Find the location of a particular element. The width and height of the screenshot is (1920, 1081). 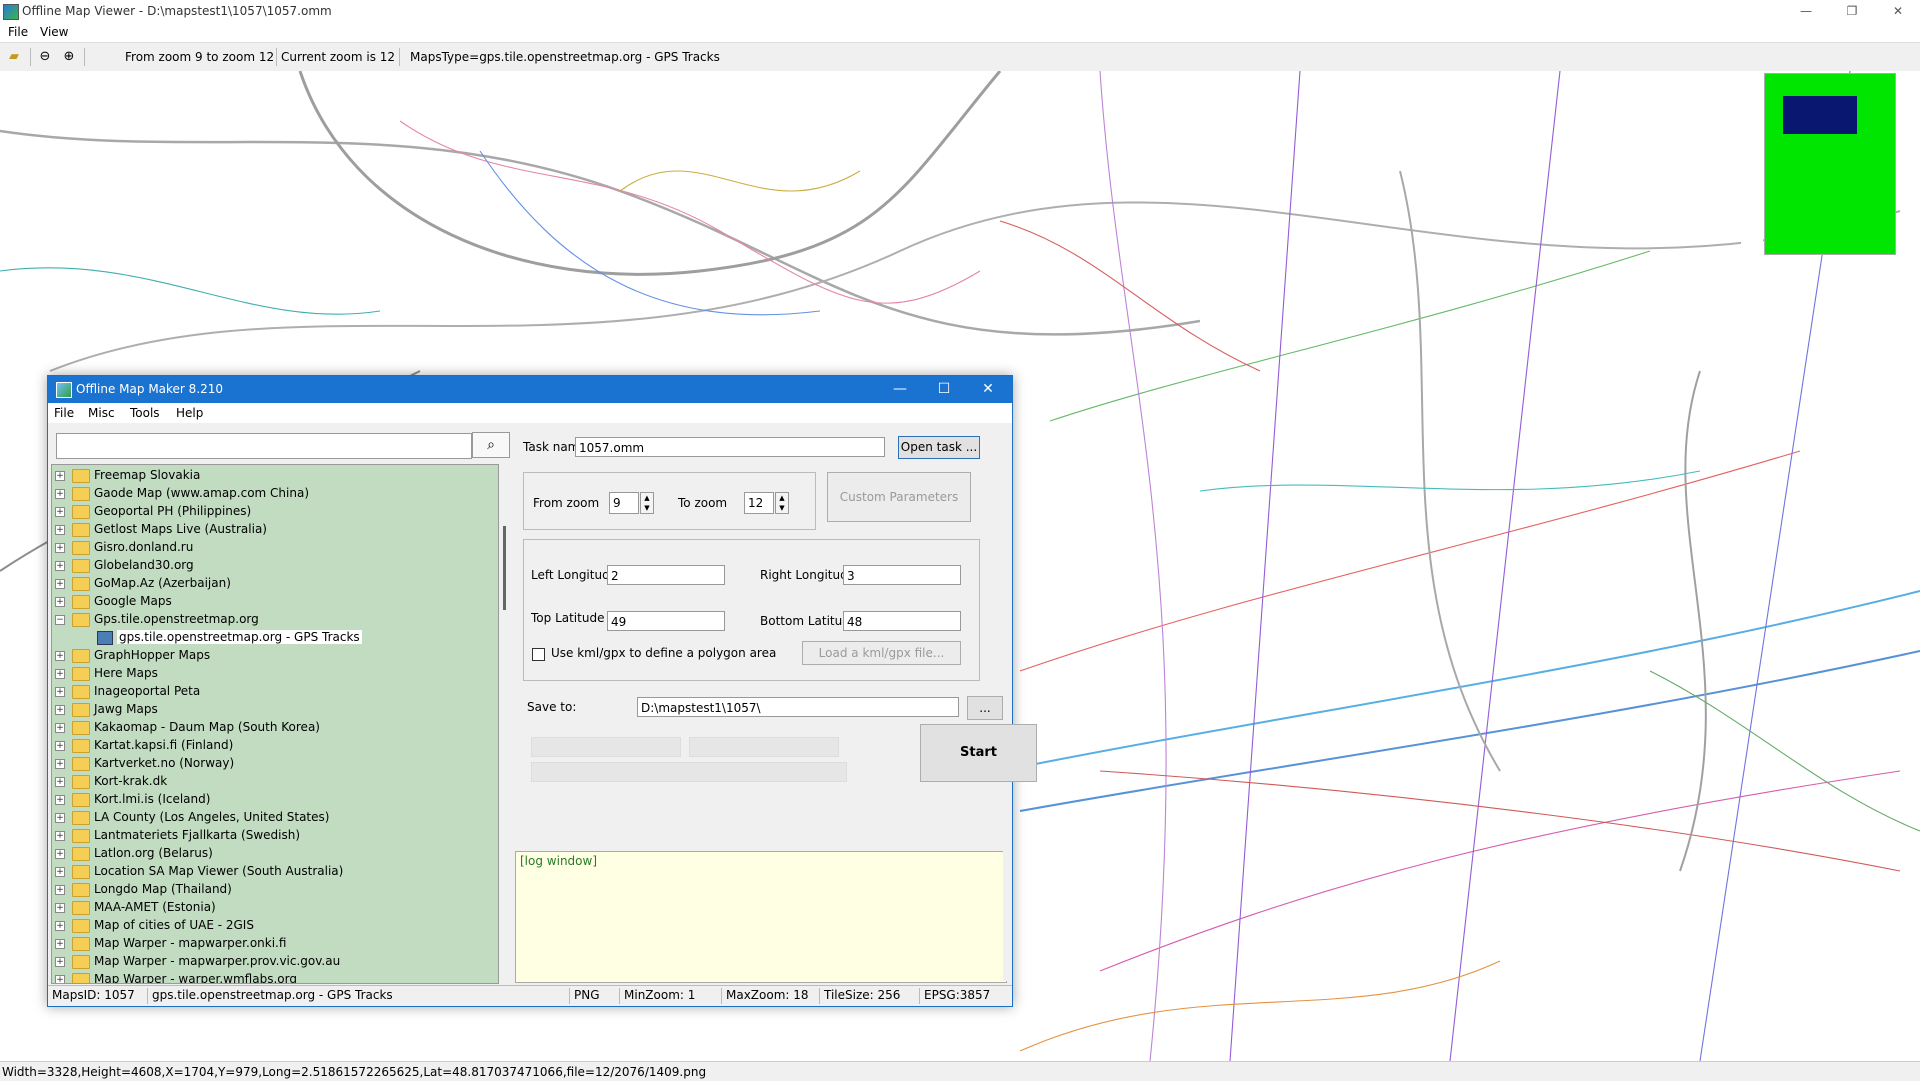

tree-item: + Freemap Slovakia is located at coordinates (267, 476).